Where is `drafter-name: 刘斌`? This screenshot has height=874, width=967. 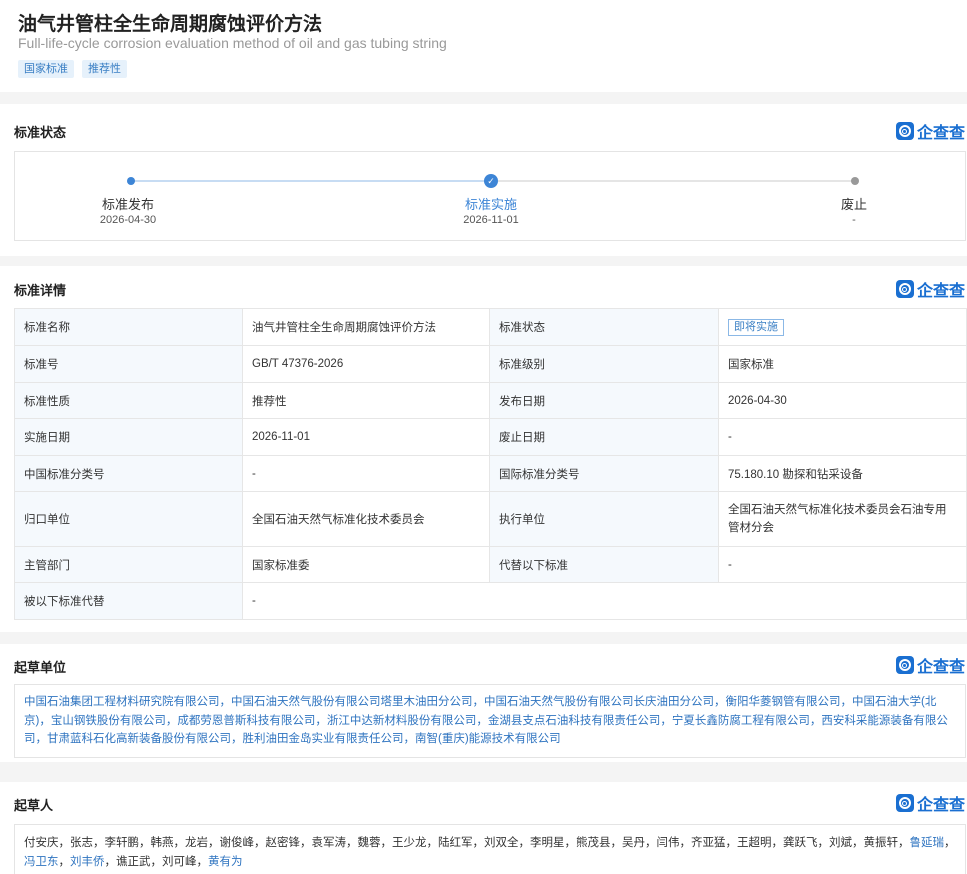
drafter-name: 刘斌 is located at coordinates (840, 843).